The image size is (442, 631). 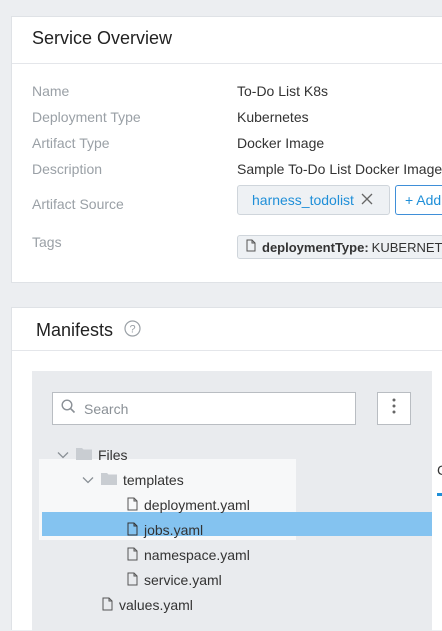 I want to click on deployment-type-value: Kubernetes, so click(x=273, y=117).